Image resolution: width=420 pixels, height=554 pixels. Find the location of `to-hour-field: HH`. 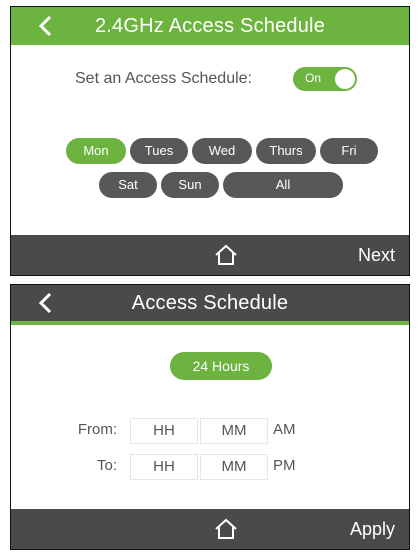

to-hour-field: HH is located at coordinates (164, 467).